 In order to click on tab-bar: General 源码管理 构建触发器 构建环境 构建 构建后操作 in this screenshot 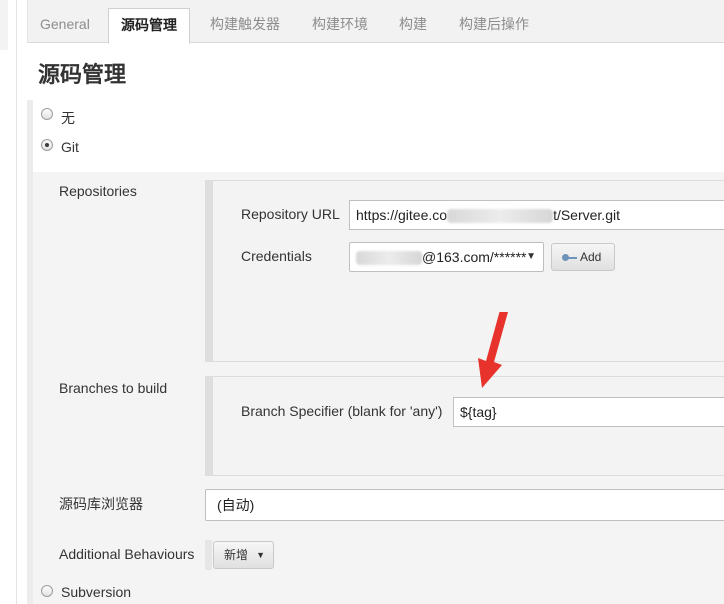, I will do `click(375, 22)`.